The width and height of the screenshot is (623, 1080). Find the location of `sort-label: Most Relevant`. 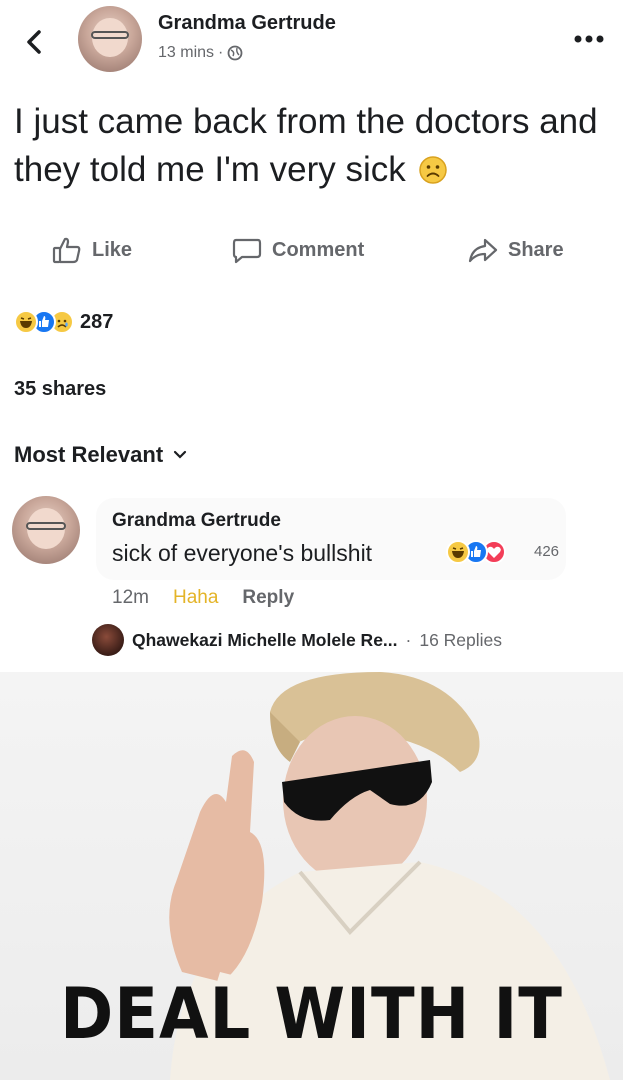

sort-label: Most Relevant is located at coordinates (89, 454).